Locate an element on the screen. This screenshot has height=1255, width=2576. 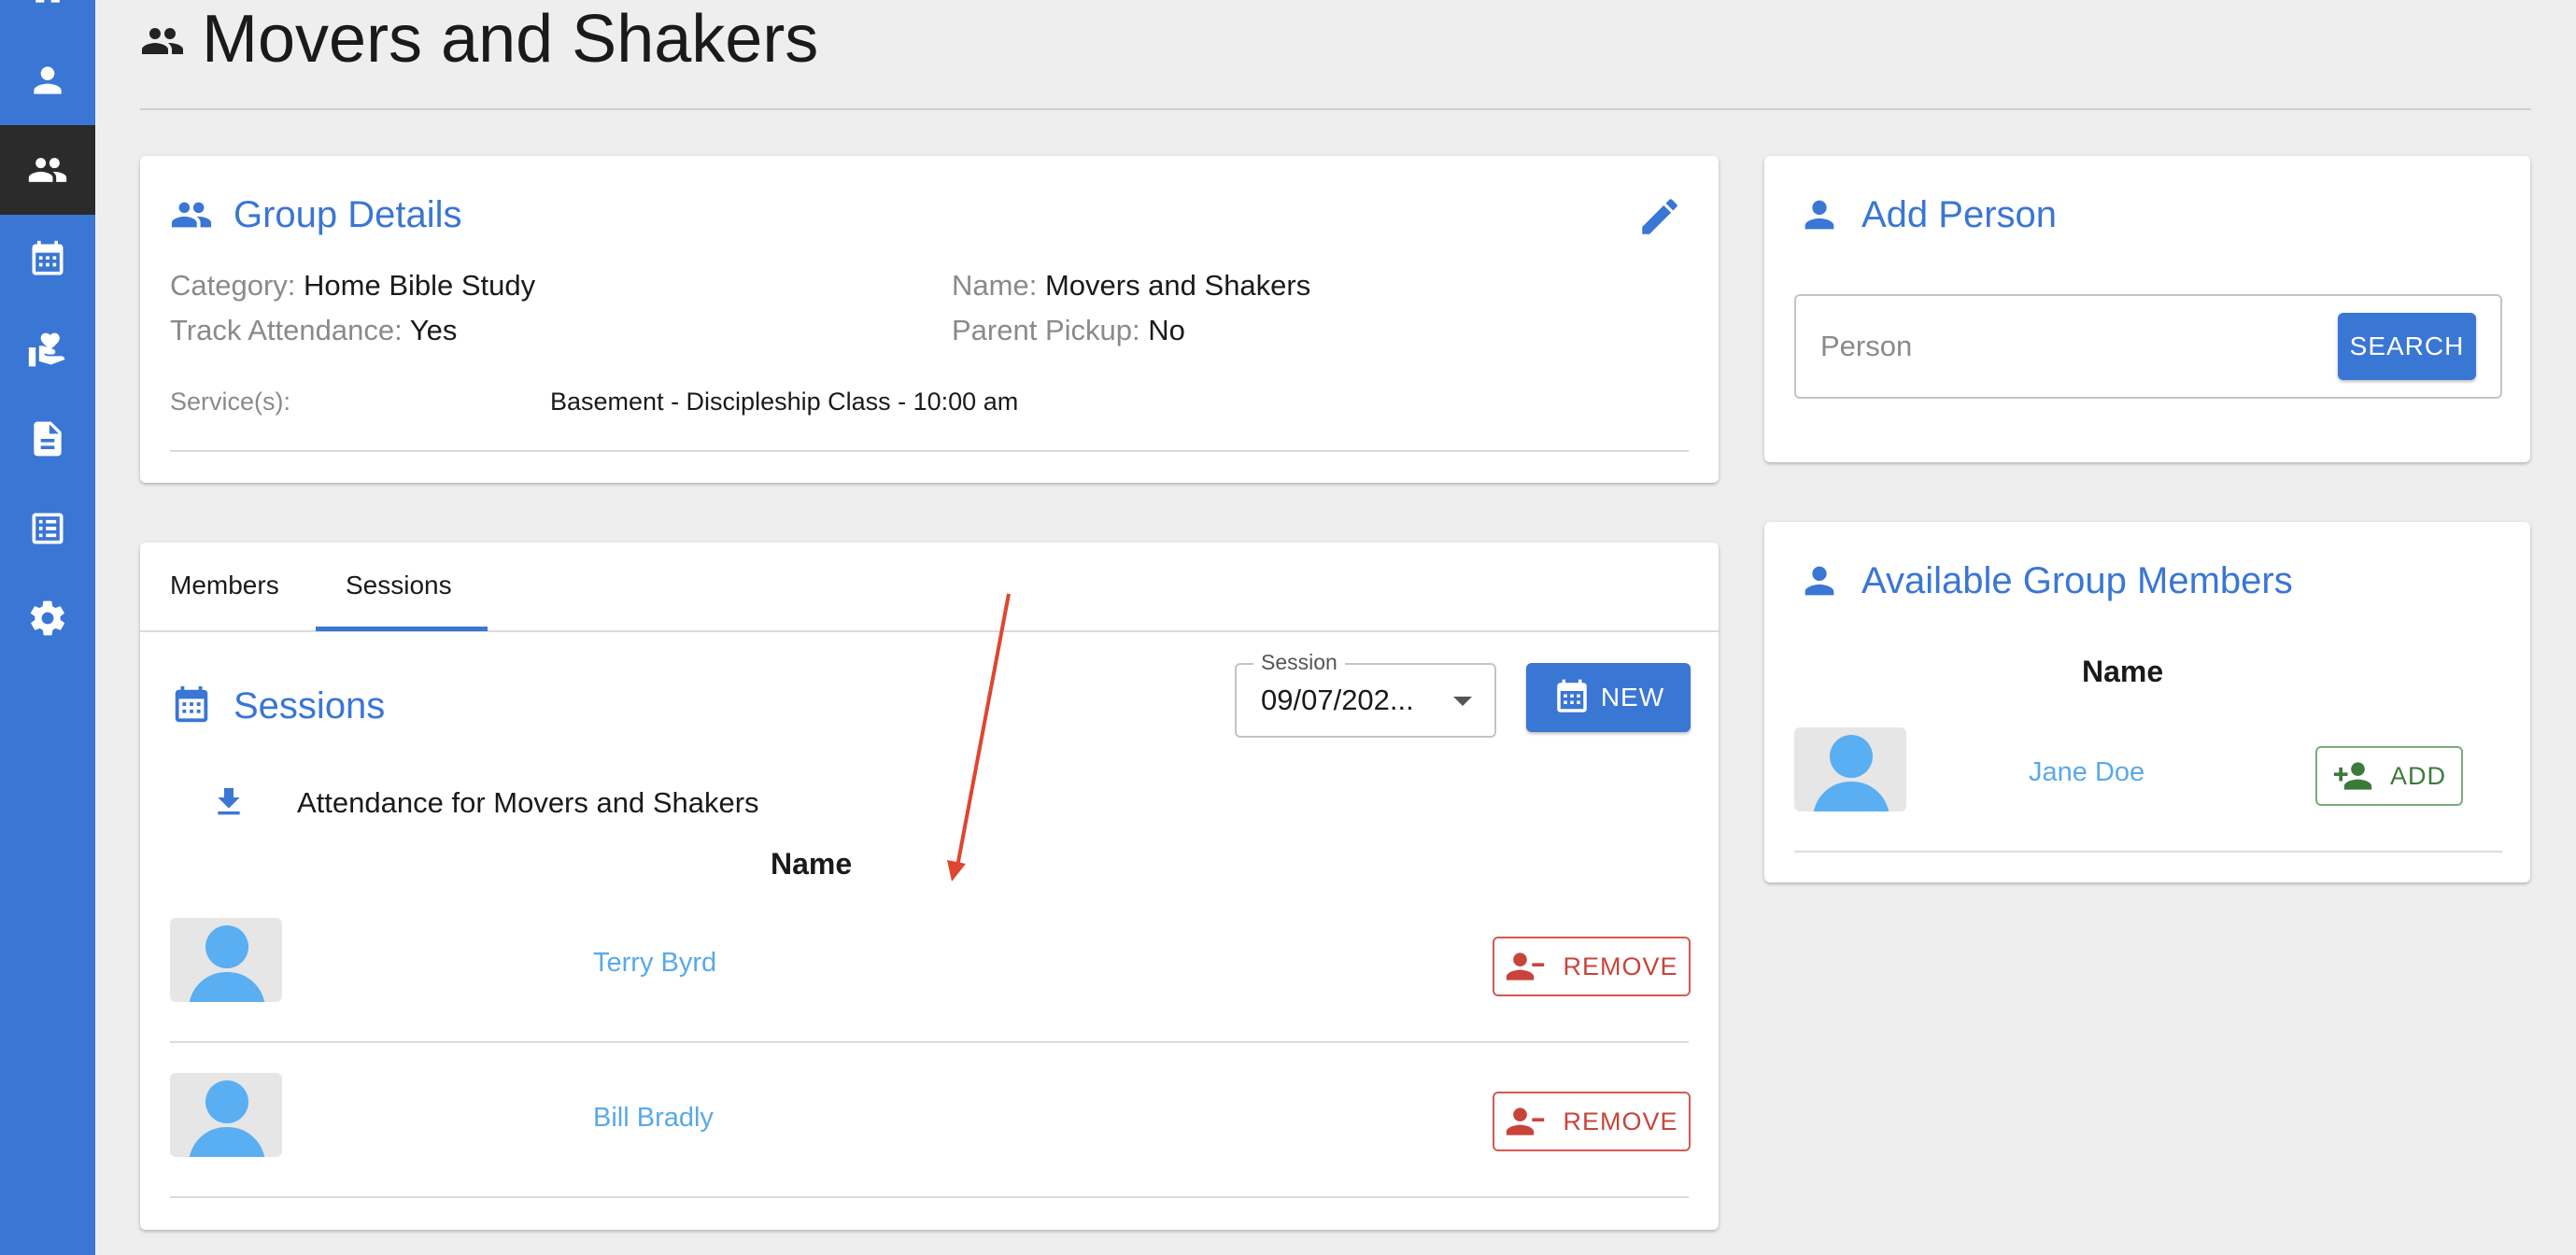
available-members-title: Available Group Members is located at coordinates (2045, 580).